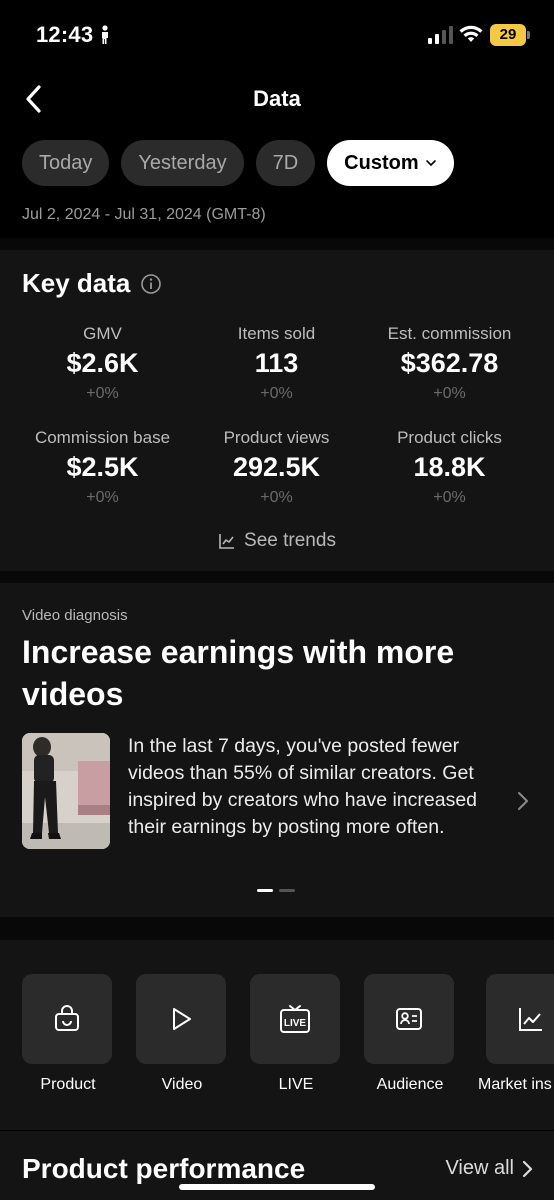 The image size is (554, 1200). I want to click on person-icon, so click(105, 34).